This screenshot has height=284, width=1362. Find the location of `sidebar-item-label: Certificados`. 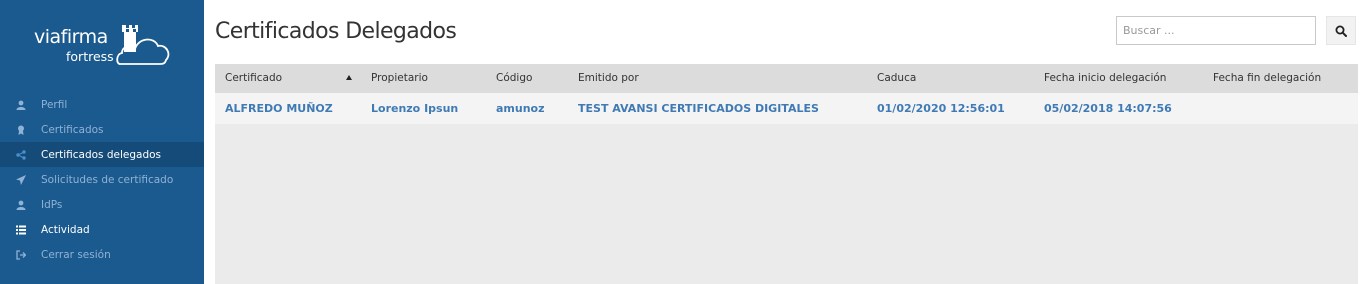

sidebar-item-label: Certificados is located at coordinates (72, 129).